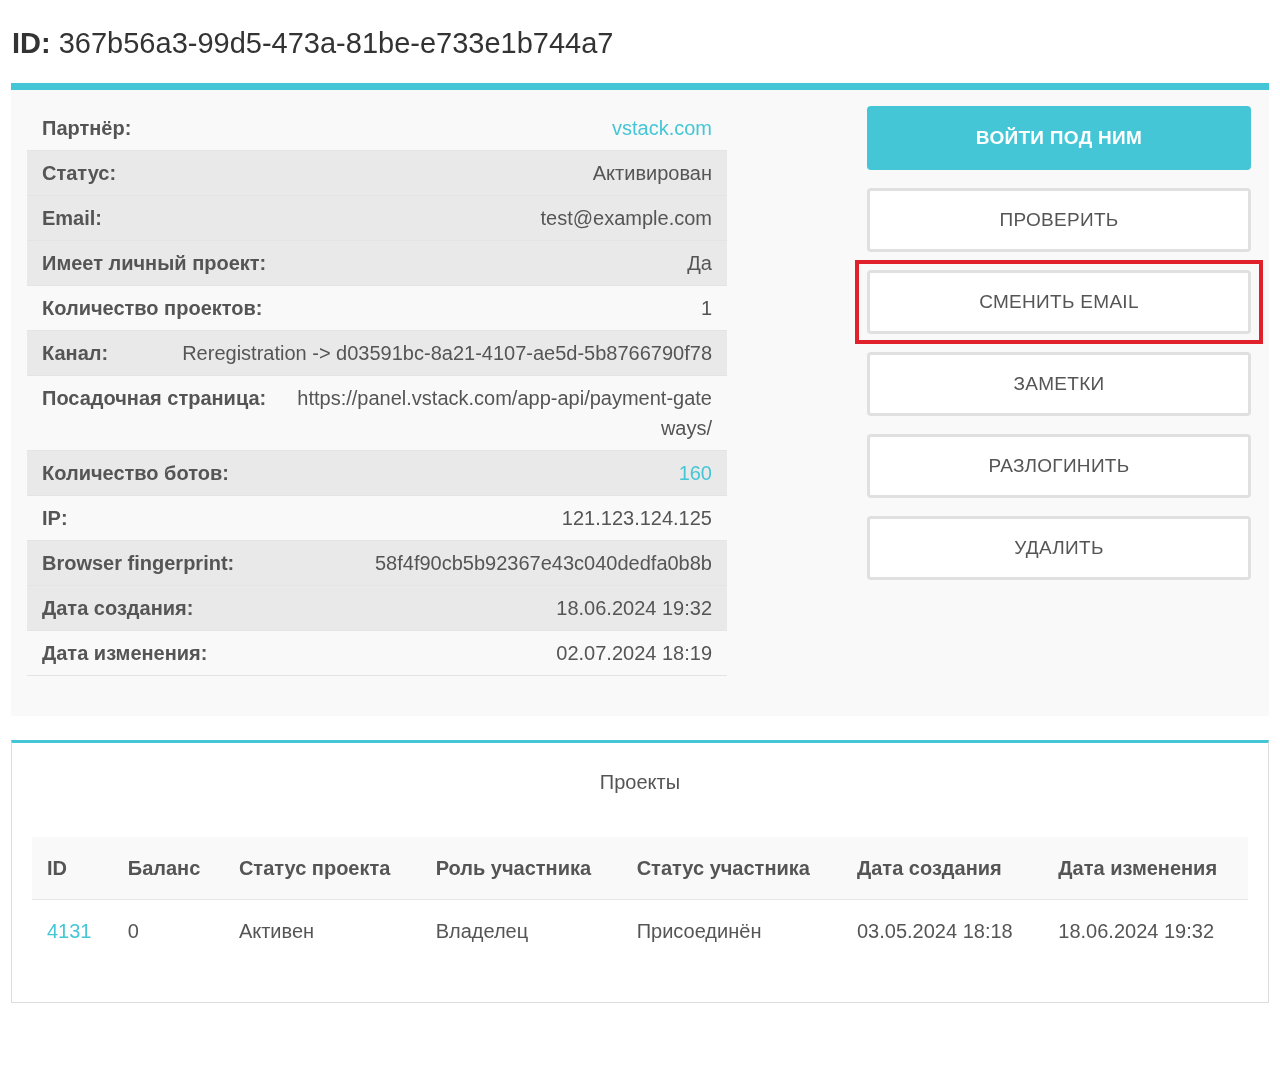 The width and height of the screenshot is (1280, 1086). Describe the element at coordinates (1059, 547) in the screenshot. I see `action-button: УДАЛИТЬ` at that location.